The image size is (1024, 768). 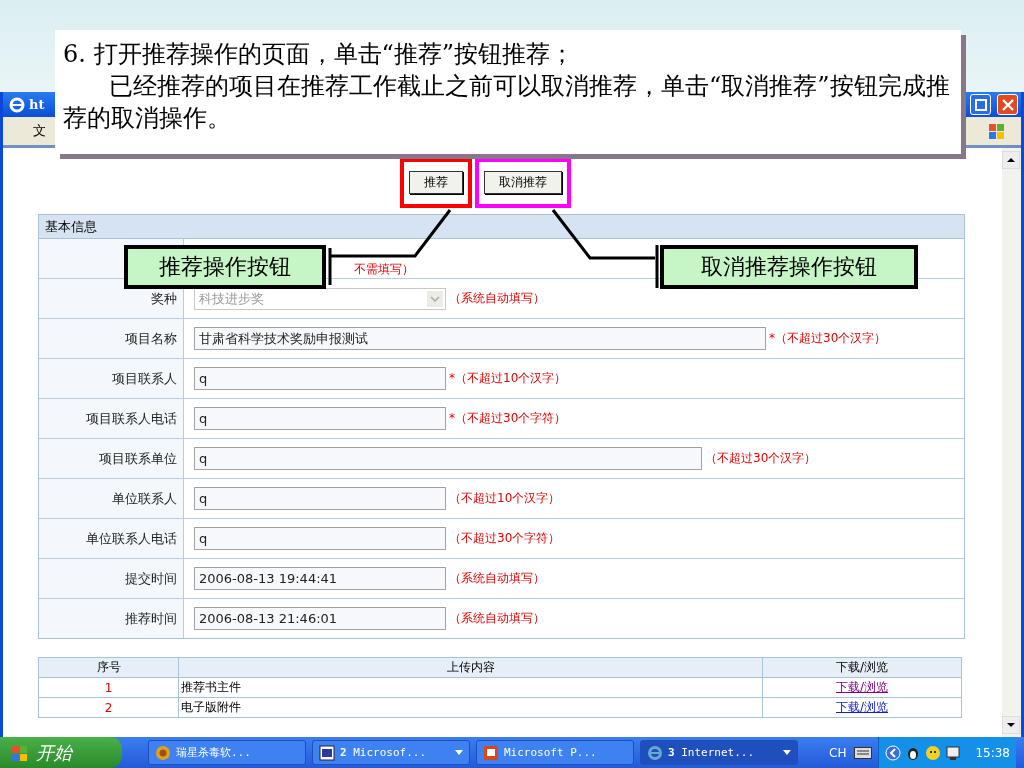 I want to click on table-cell: 1, so click(x=109, y=687).